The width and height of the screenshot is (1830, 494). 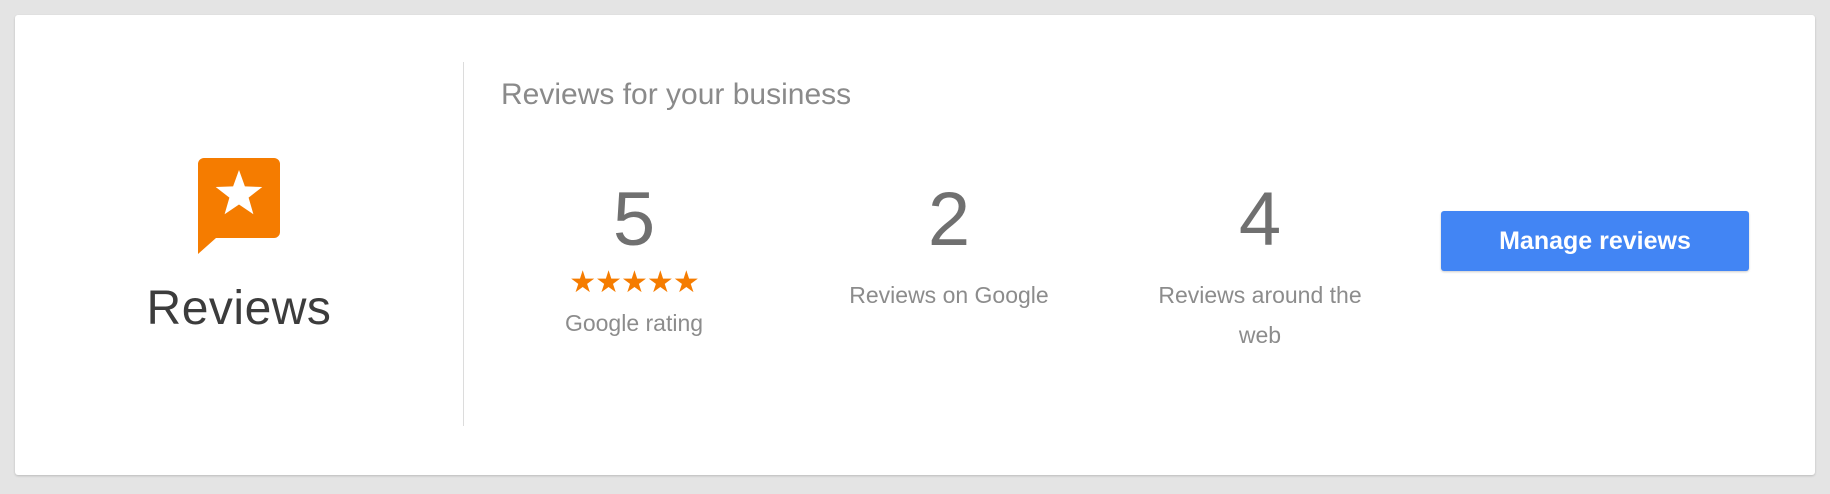 I want to click on reviews-around-web-stat: 4 Reviews around the web, so click(x=1260, y=265).